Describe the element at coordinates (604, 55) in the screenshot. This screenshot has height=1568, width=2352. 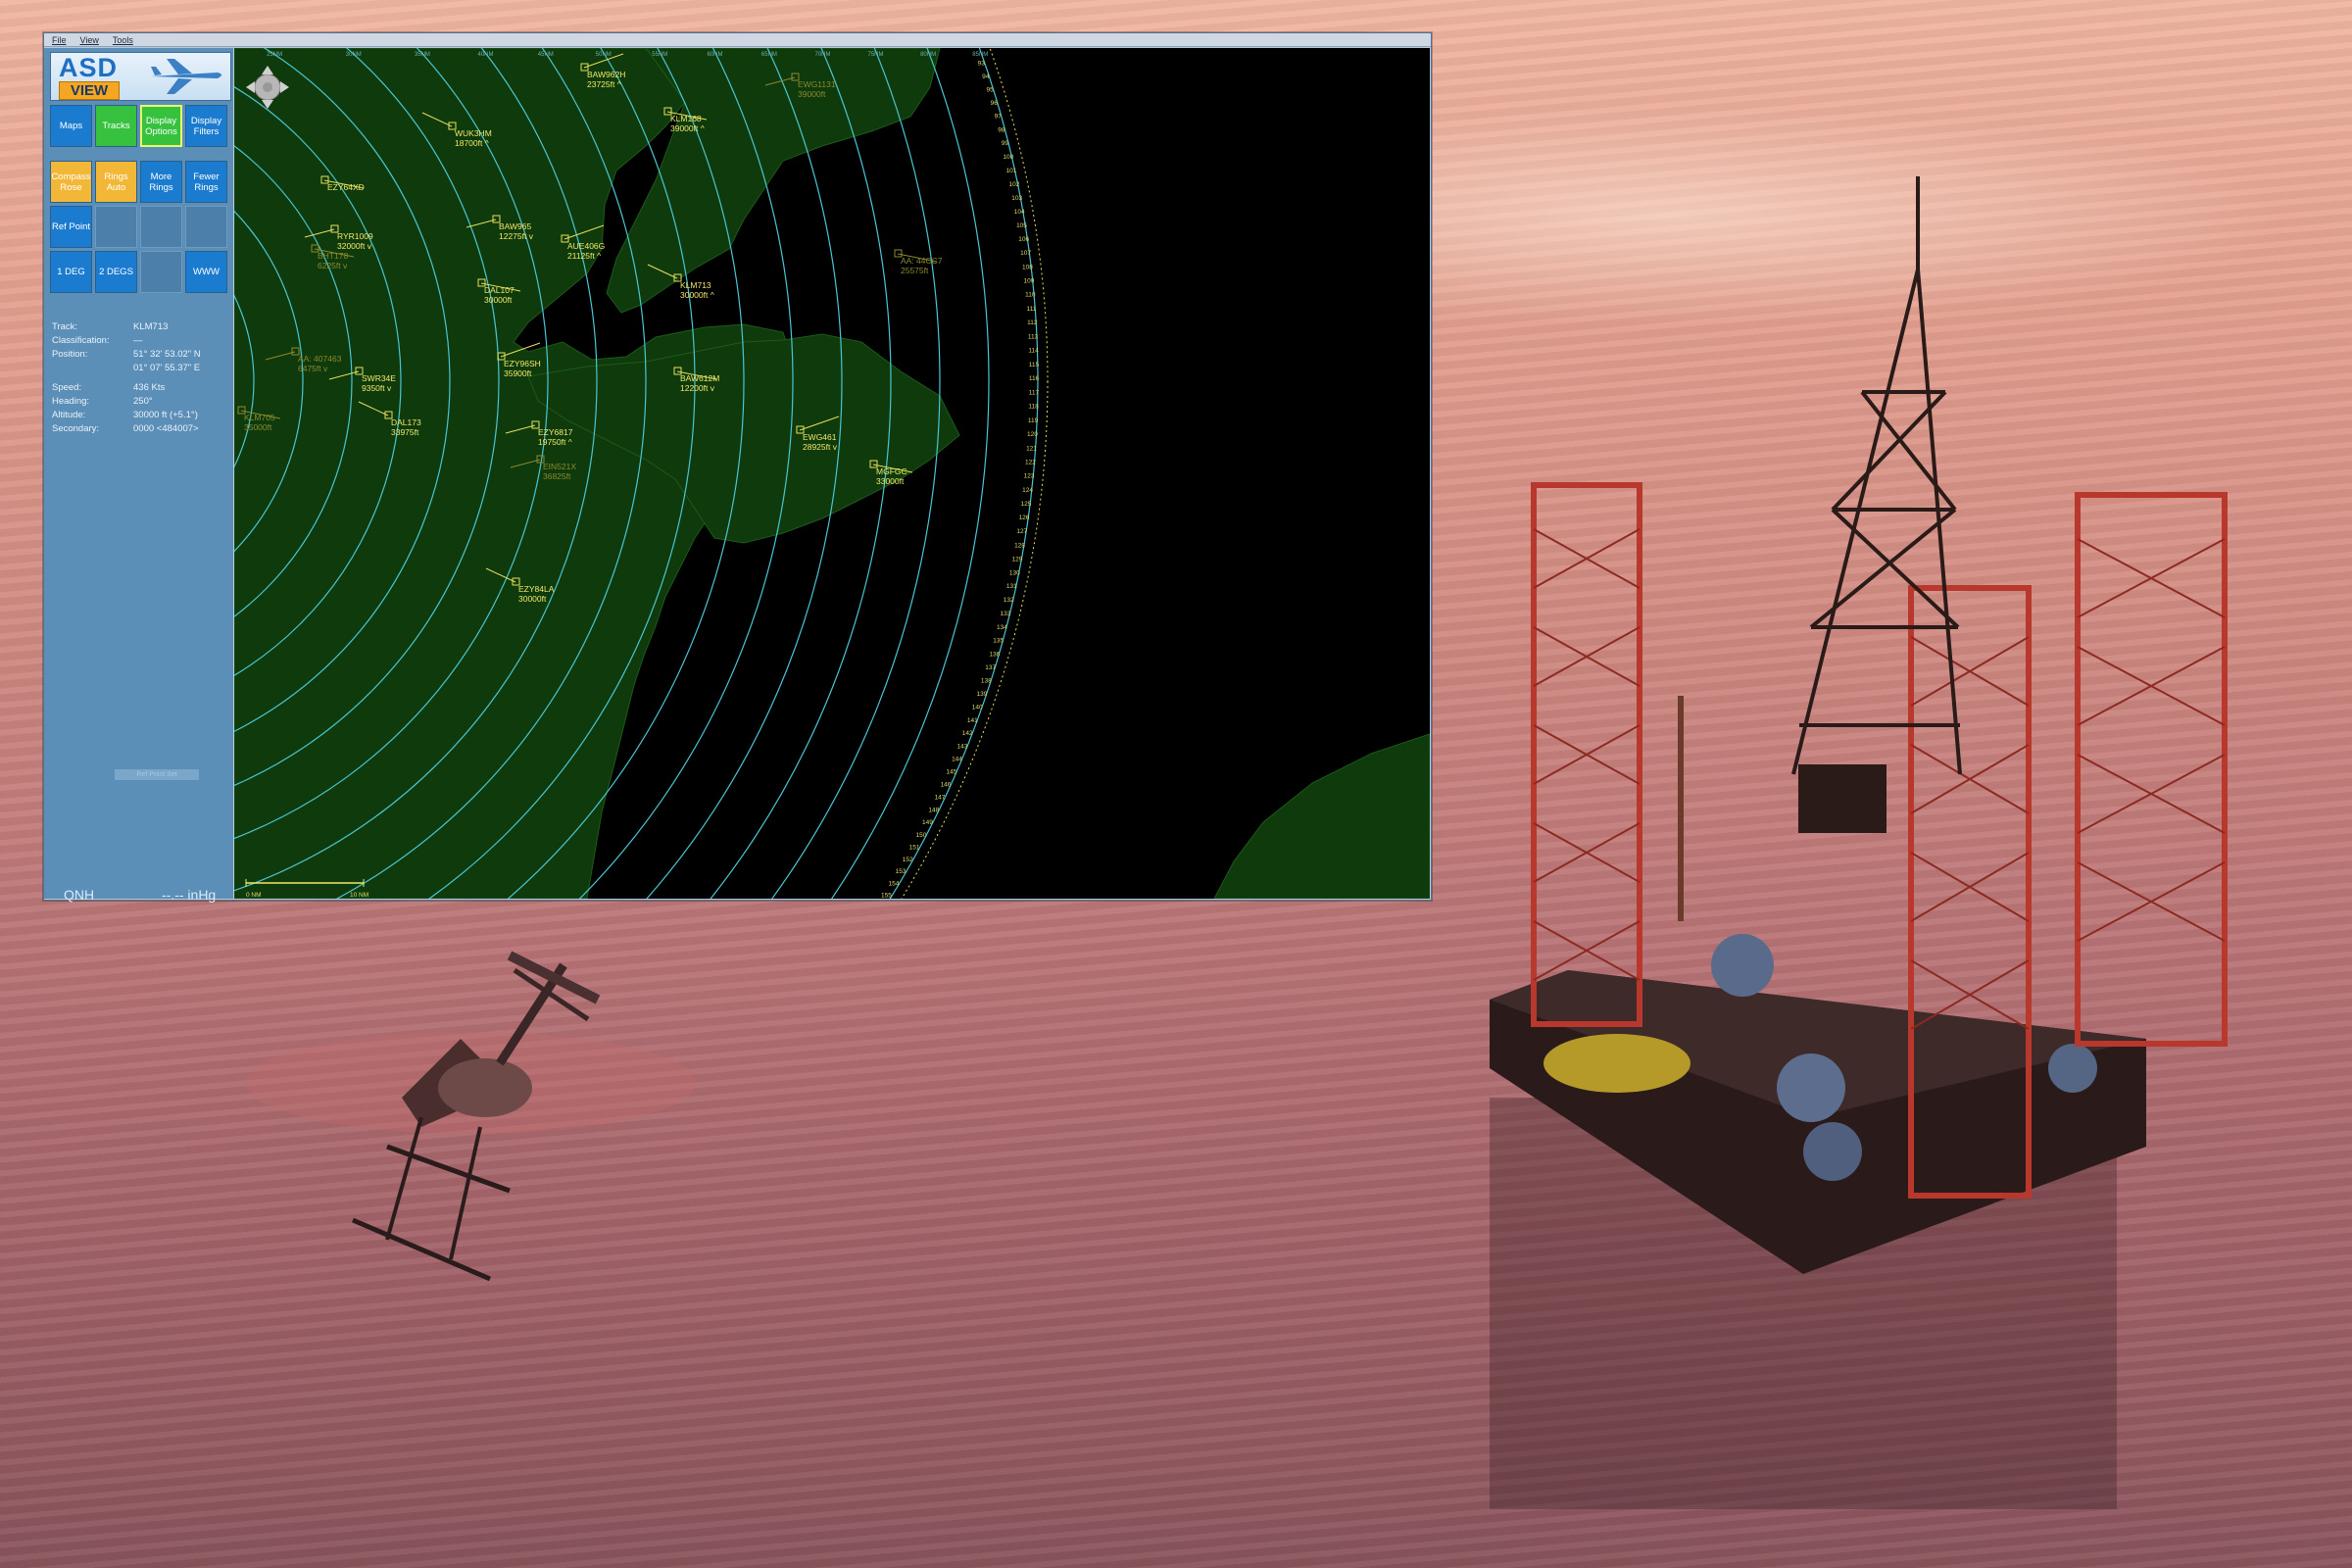
I see `ring-label: 50NM` at that location.